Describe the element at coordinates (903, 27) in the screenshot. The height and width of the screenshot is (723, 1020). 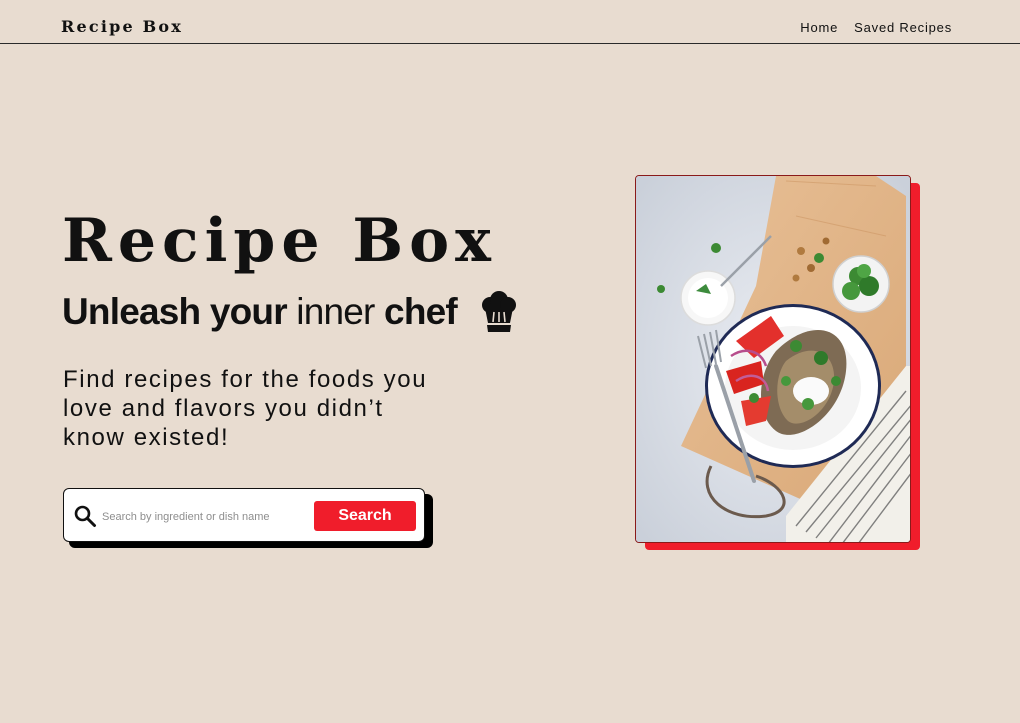
I see `nav-link-saved-recipes: Saved Recipes` at that location.